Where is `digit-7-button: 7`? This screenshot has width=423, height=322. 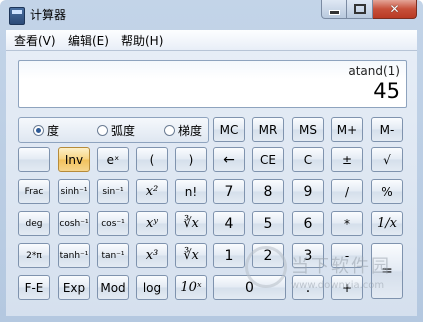
digit-7-button: 7 is located at coordinates (229, 191).